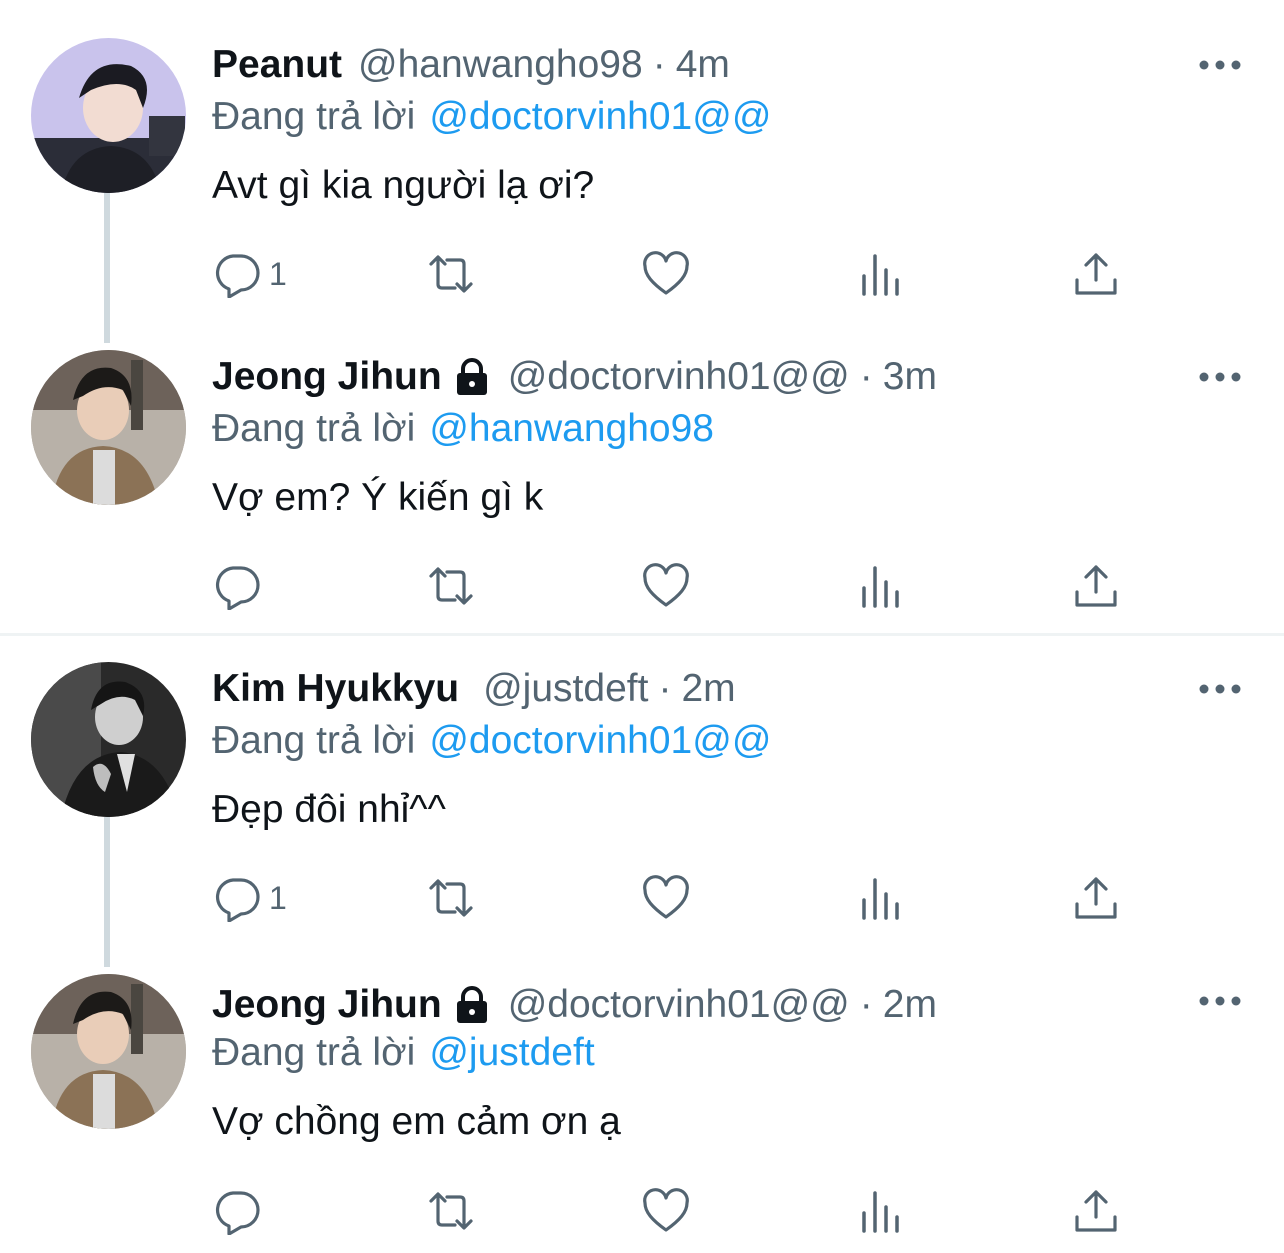  Describe the element at coordinates (565, 689) in the screenshot. I see `user-handle: @justdeft` at that location.